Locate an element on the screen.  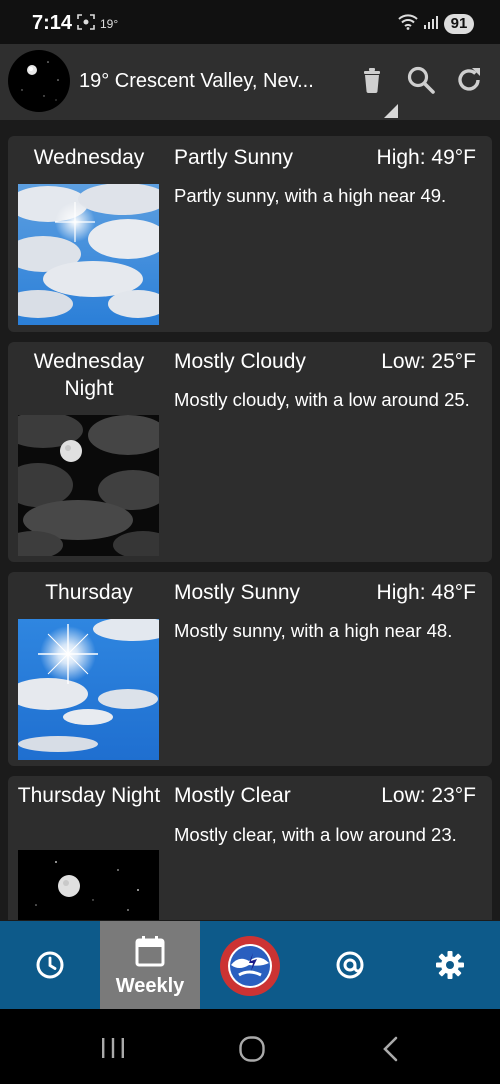
period-name: Wednesday is located at coordinates (89, 157).